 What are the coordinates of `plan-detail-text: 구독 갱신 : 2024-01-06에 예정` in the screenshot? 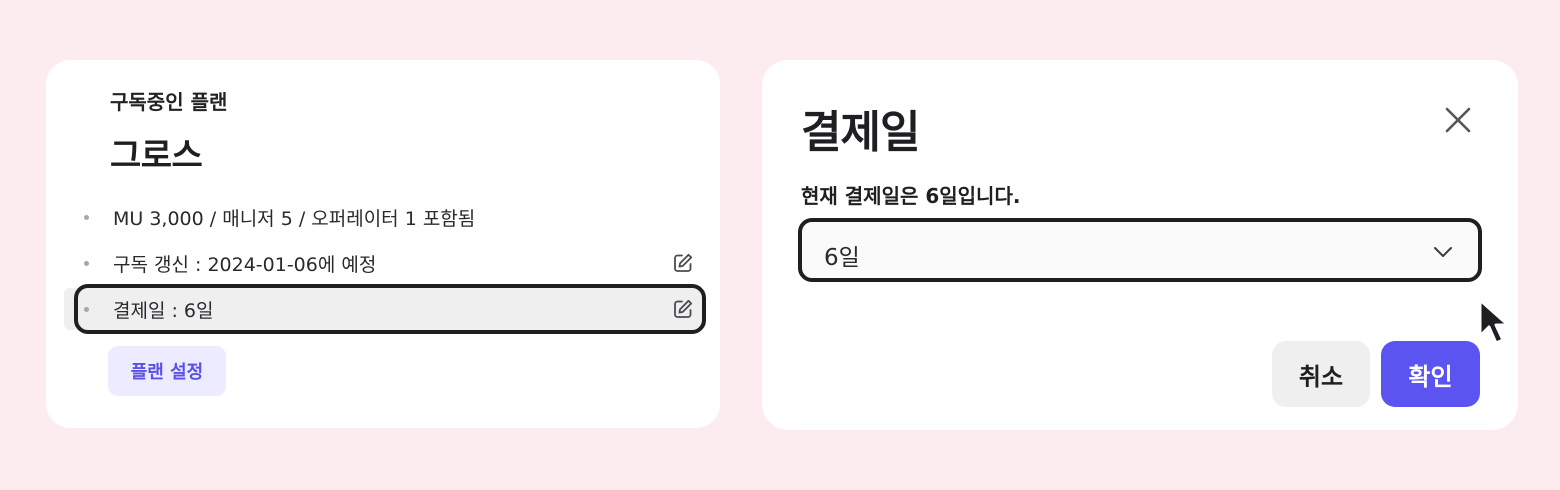 It's located at (245, 264).